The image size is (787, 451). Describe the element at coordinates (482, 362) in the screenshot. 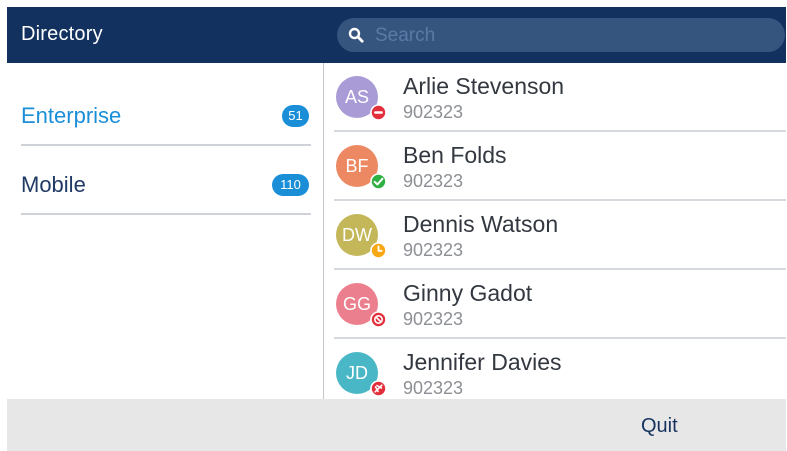

I see `contact-name: Jennifer Davies` at that location.